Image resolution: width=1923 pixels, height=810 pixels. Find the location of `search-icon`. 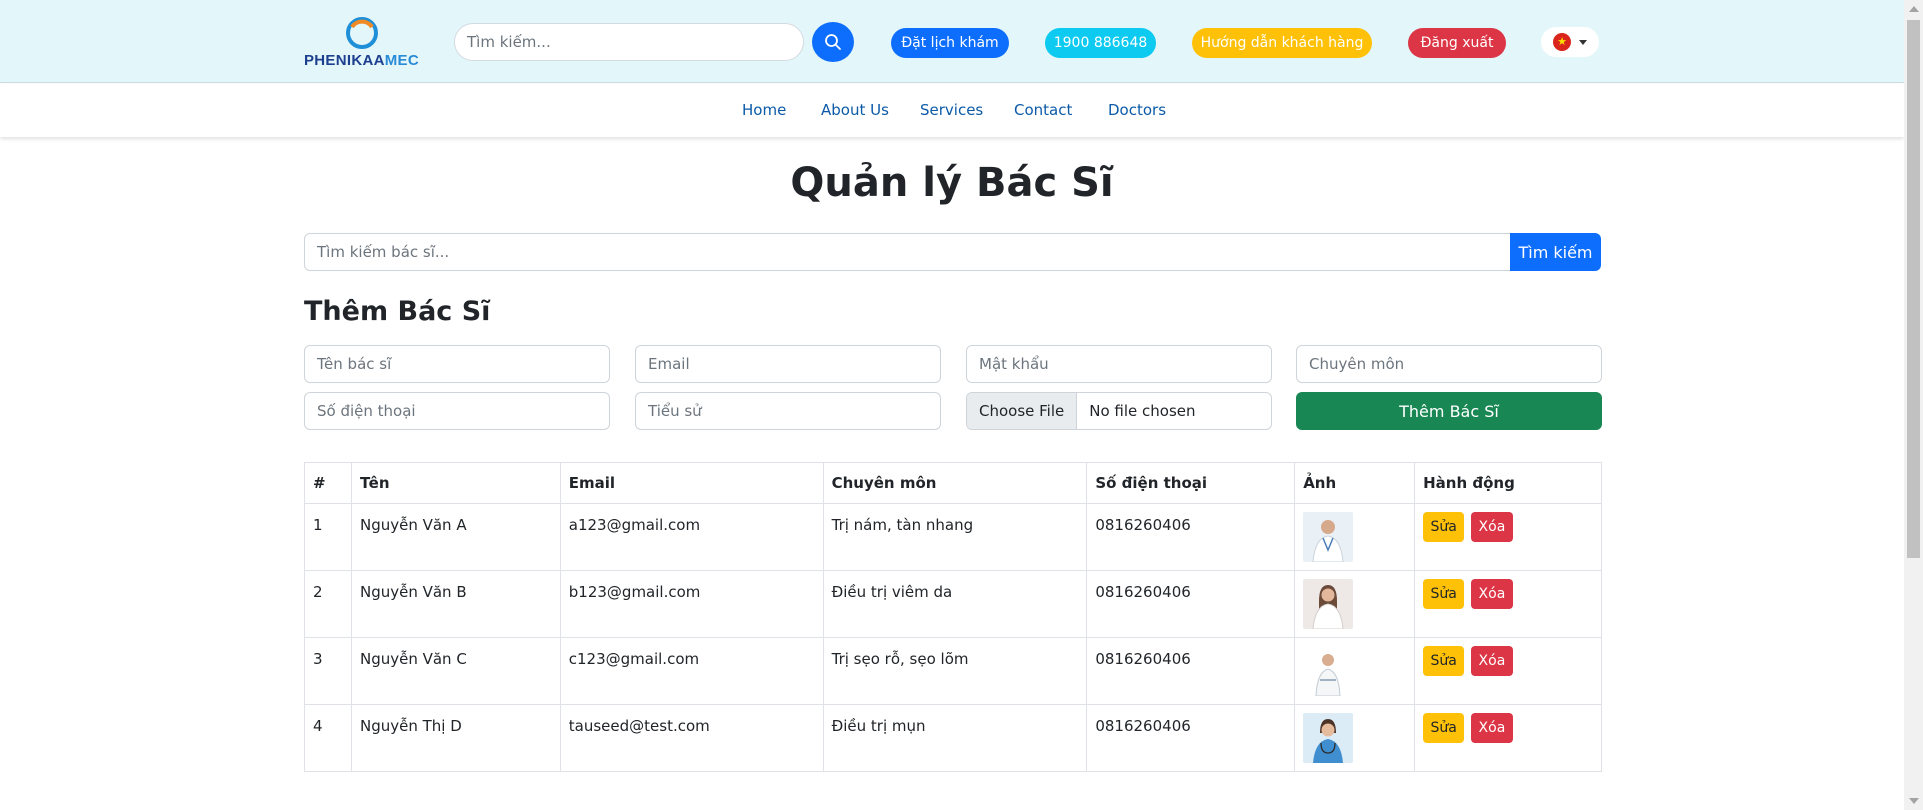

search-icon is located at coordinates (833, 42).